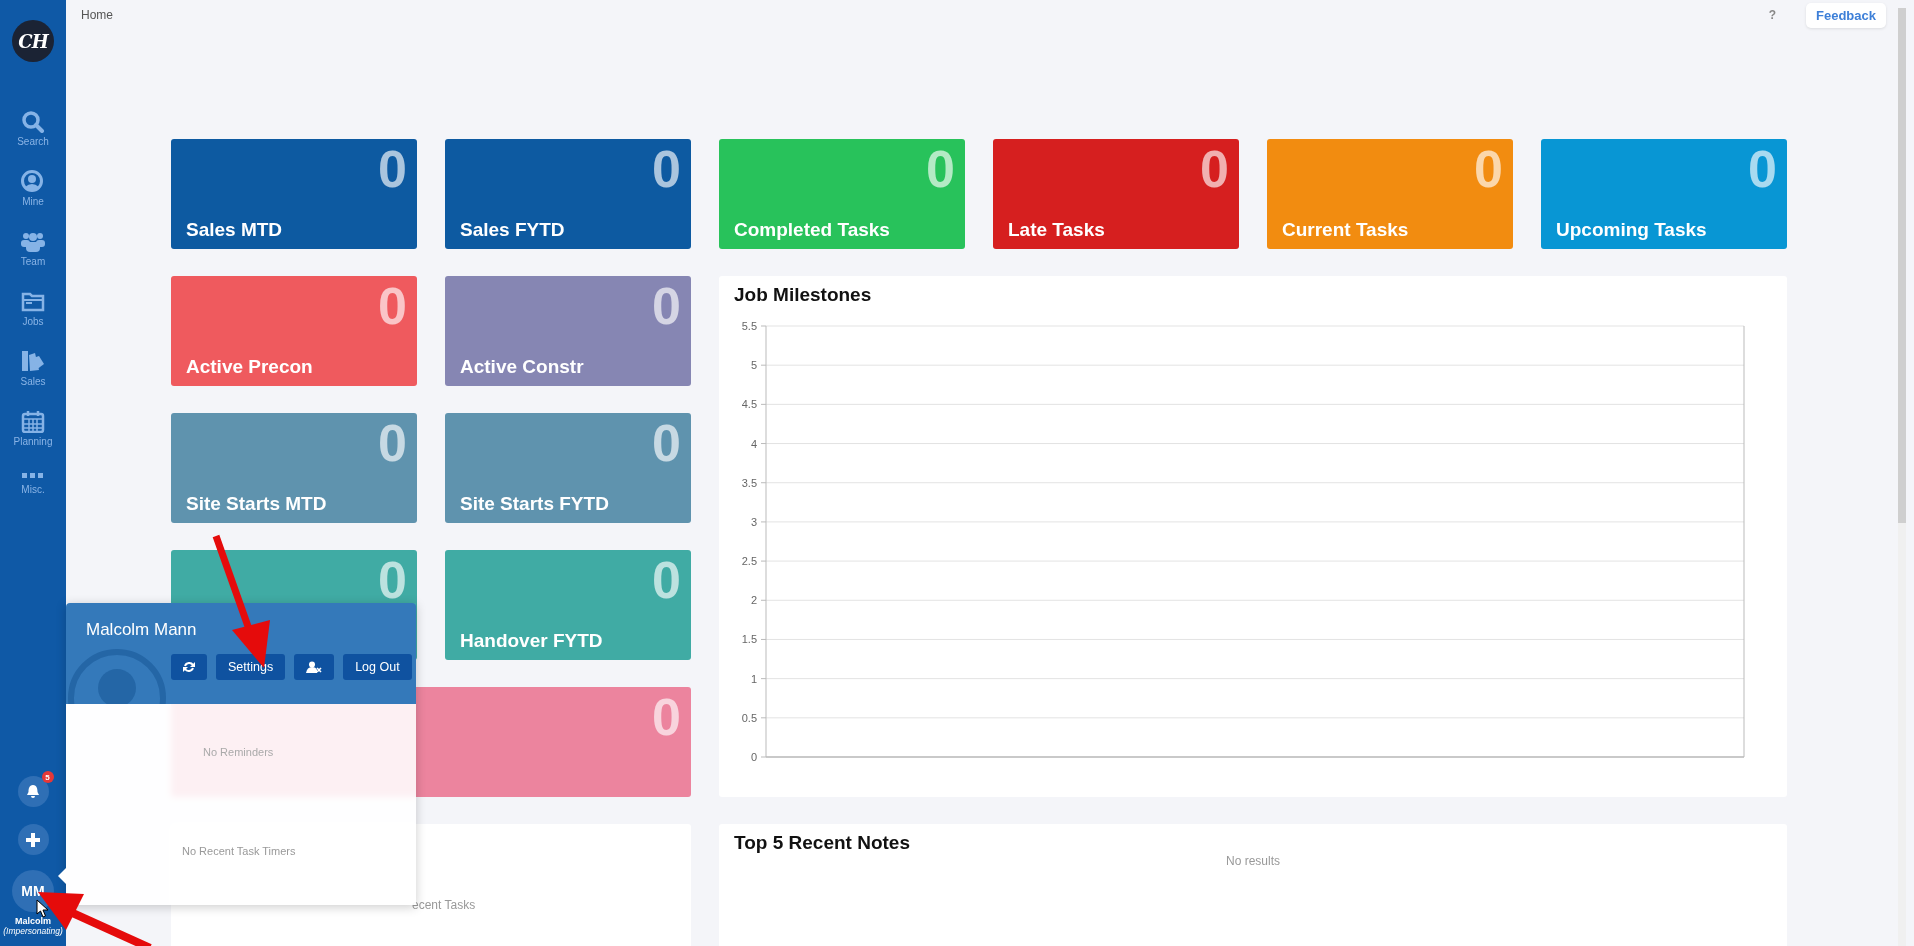 The width and height of the screenshot is (1914, 946). Describe the element at coordinates (753, 678) in the screenshot. I see `axis-tick-label: 1` at that location.